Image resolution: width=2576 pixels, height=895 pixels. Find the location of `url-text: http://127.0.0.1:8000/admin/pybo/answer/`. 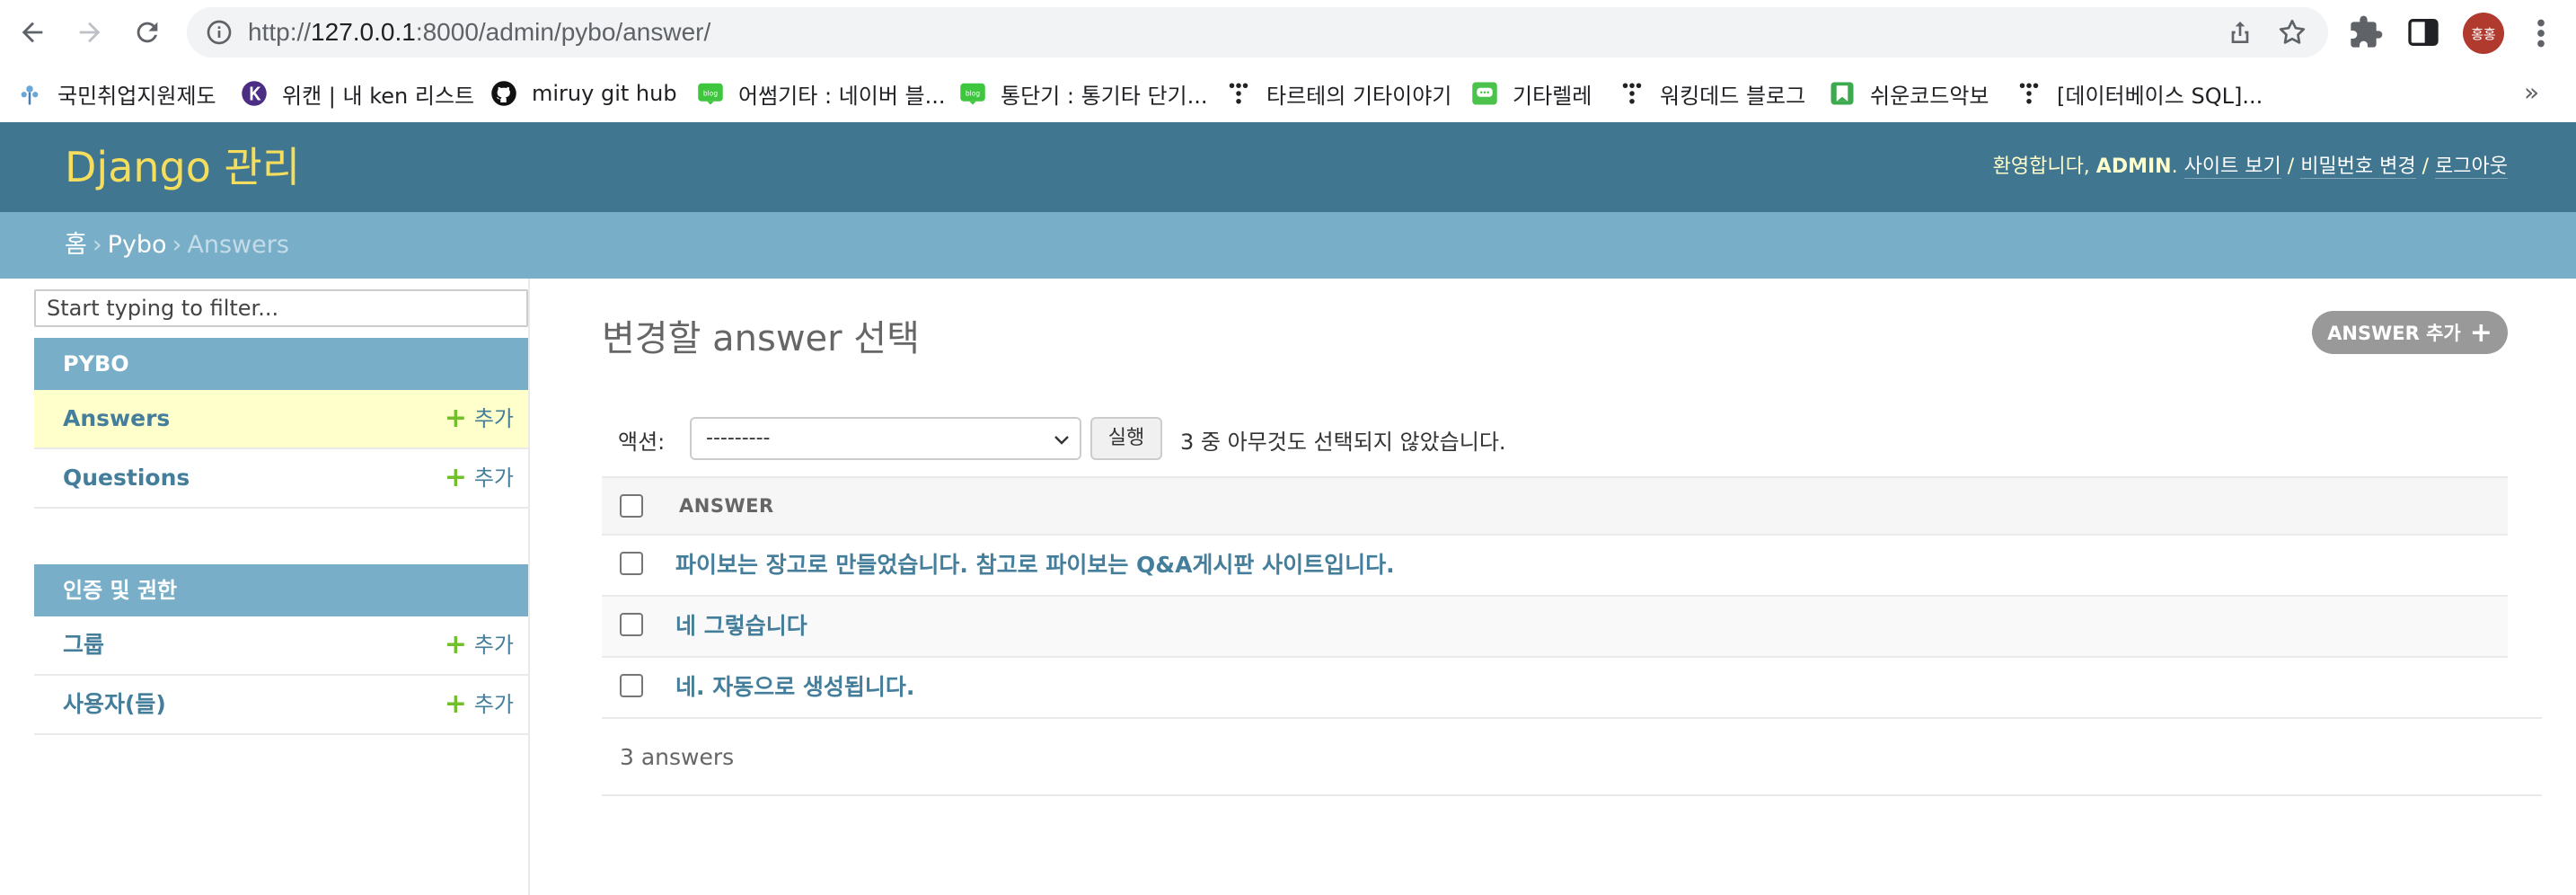

url-text: http://127.0.0.1:8000/admin/pybo/answer/ is located at coordinates (479, 32).